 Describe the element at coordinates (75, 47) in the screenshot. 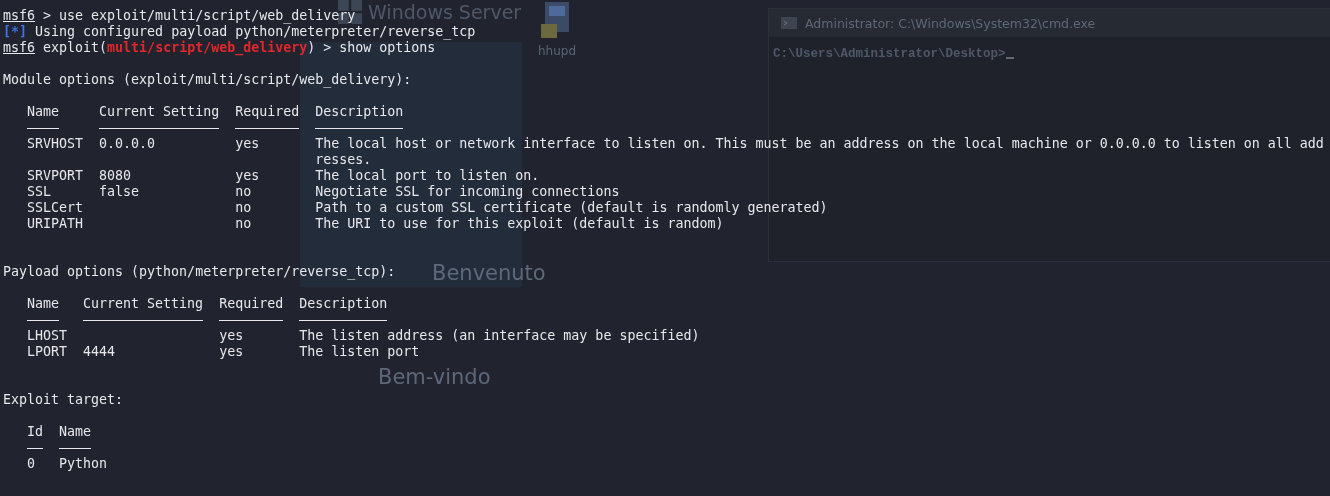

I see `prompt-context: exploit(` at that location.